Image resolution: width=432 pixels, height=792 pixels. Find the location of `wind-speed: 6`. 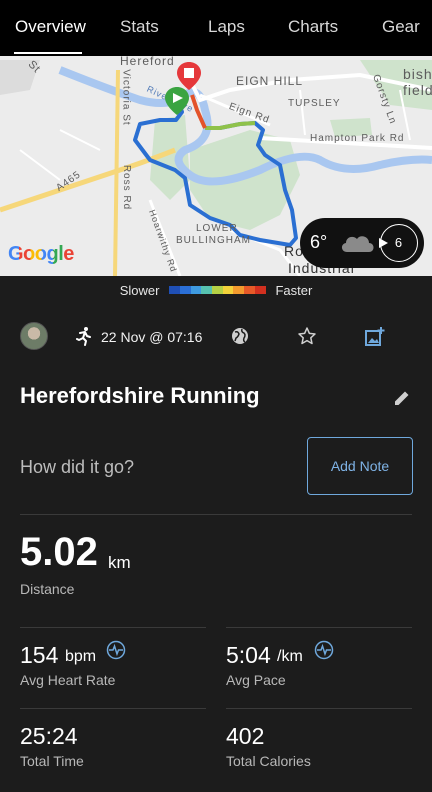

wind-speed: 6 is located at coordinates (398, 242).